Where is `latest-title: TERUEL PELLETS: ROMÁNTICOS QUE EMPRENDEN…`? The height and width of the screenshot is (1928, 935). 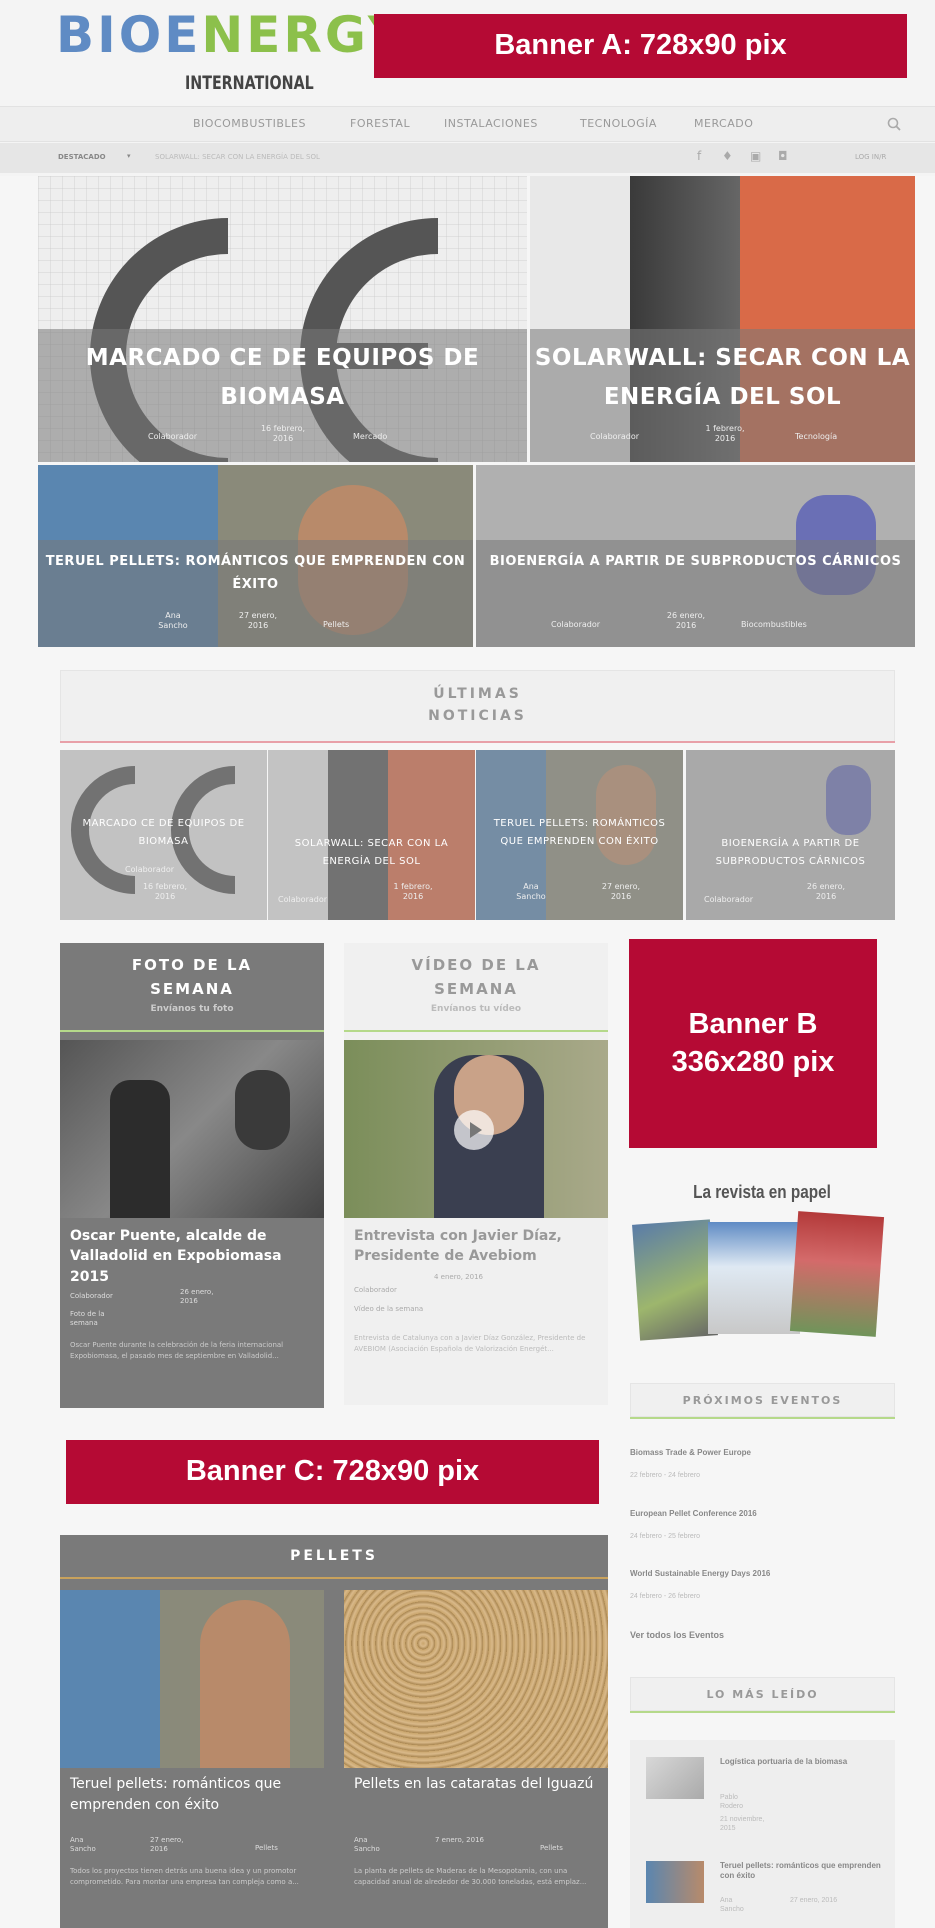 latest-title: TERUEL PELLETS: ROMÁNTICOS QUE EMPRENDEN… is located at coordinates (579, 833).